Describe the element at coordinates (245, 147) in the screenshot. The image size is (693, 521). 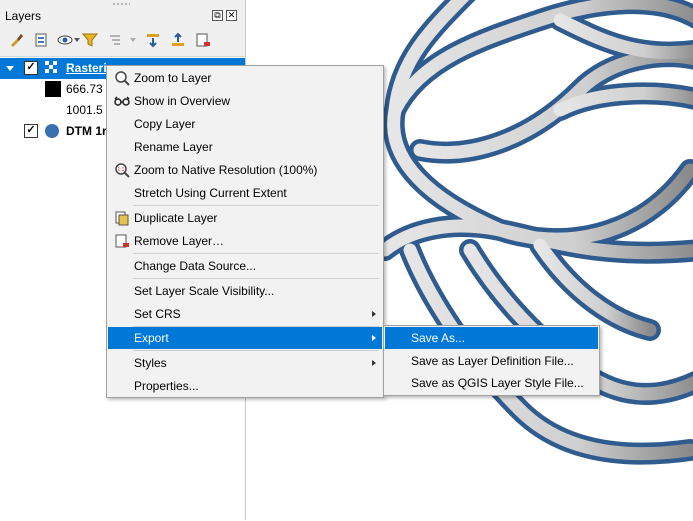
I see `menu-rename-layer: Rename Layer` at that location.